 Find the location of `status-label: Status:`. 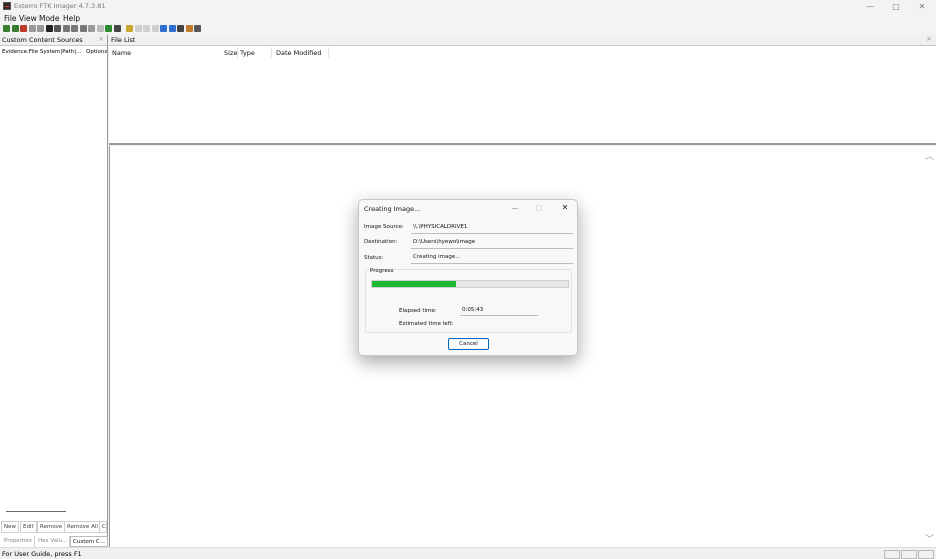

status-label: Status: is located at coordinates (374, 258).